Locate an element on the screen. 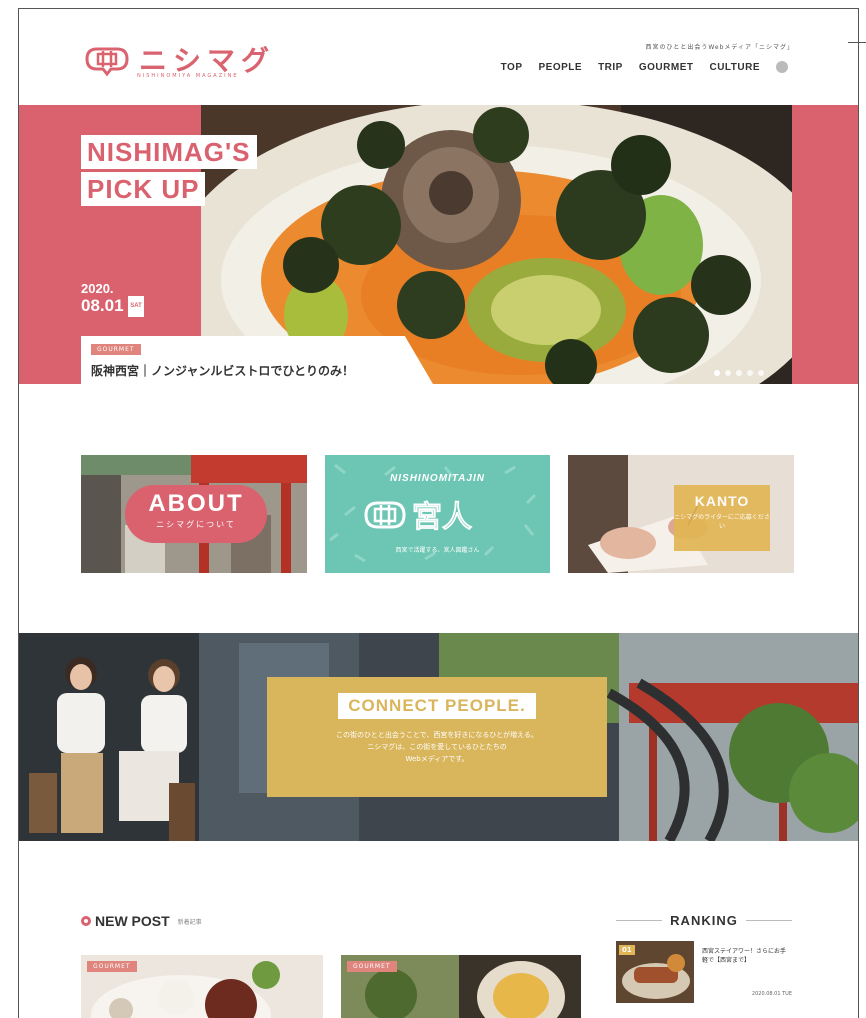 This screenshot has width=866, height=1018. writer-label: KANTO ニシマグのライターにご応募ください is located at coordinates (722, 518).